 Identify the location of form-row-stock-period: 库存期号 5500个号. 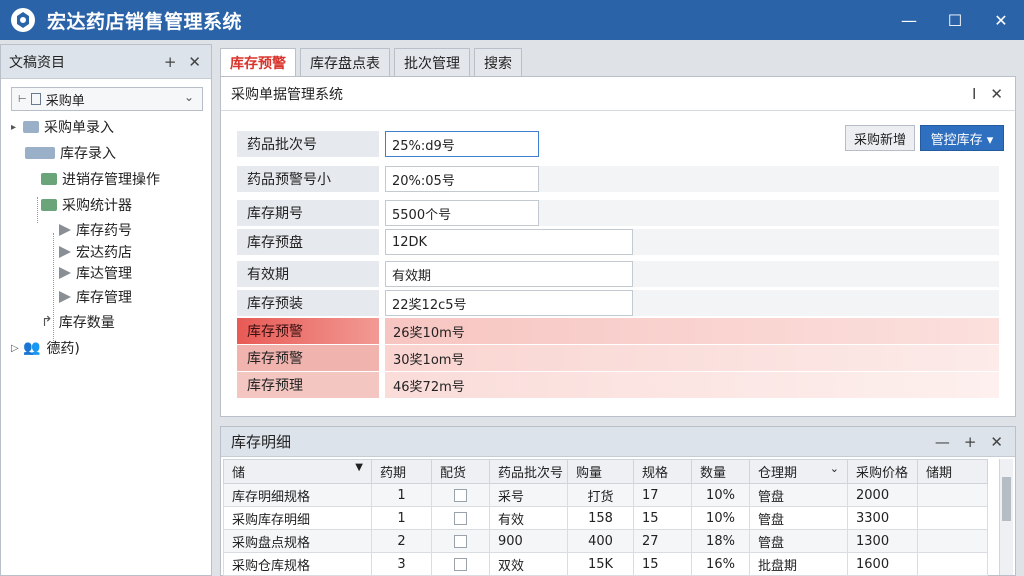
(618, 213).